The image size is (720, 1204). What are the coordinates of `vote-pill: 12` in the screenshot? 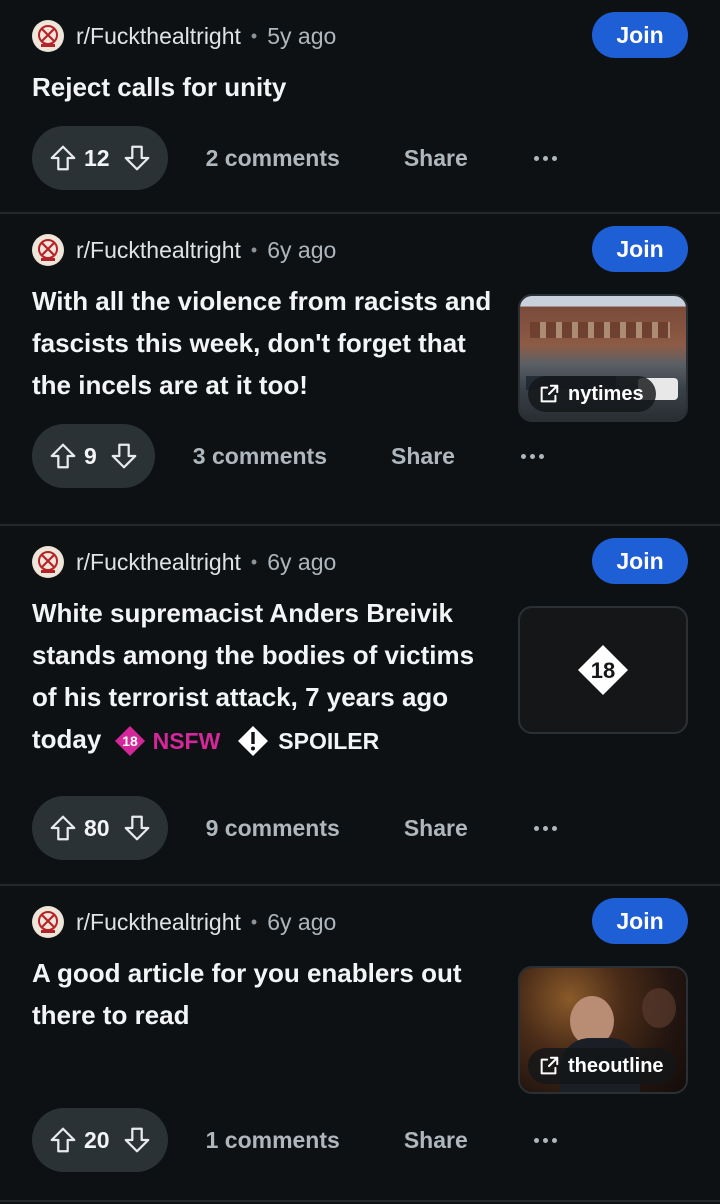 It's located at (100, 158).